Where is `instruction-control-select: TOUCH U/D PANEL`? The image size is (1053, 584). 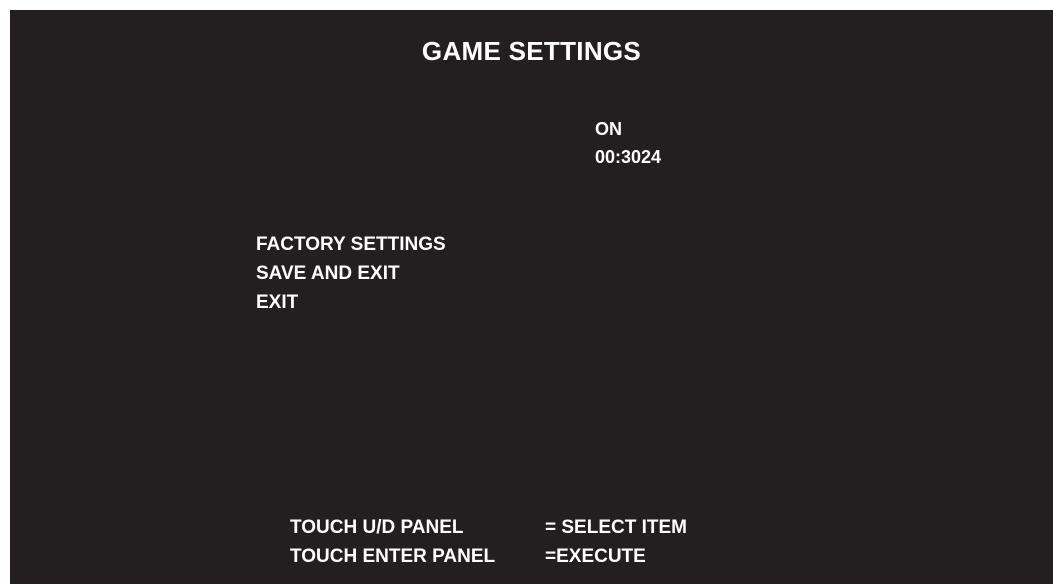
instruction-control-select: TOUCH U/D PANEL is located at coordinates (377, 527).